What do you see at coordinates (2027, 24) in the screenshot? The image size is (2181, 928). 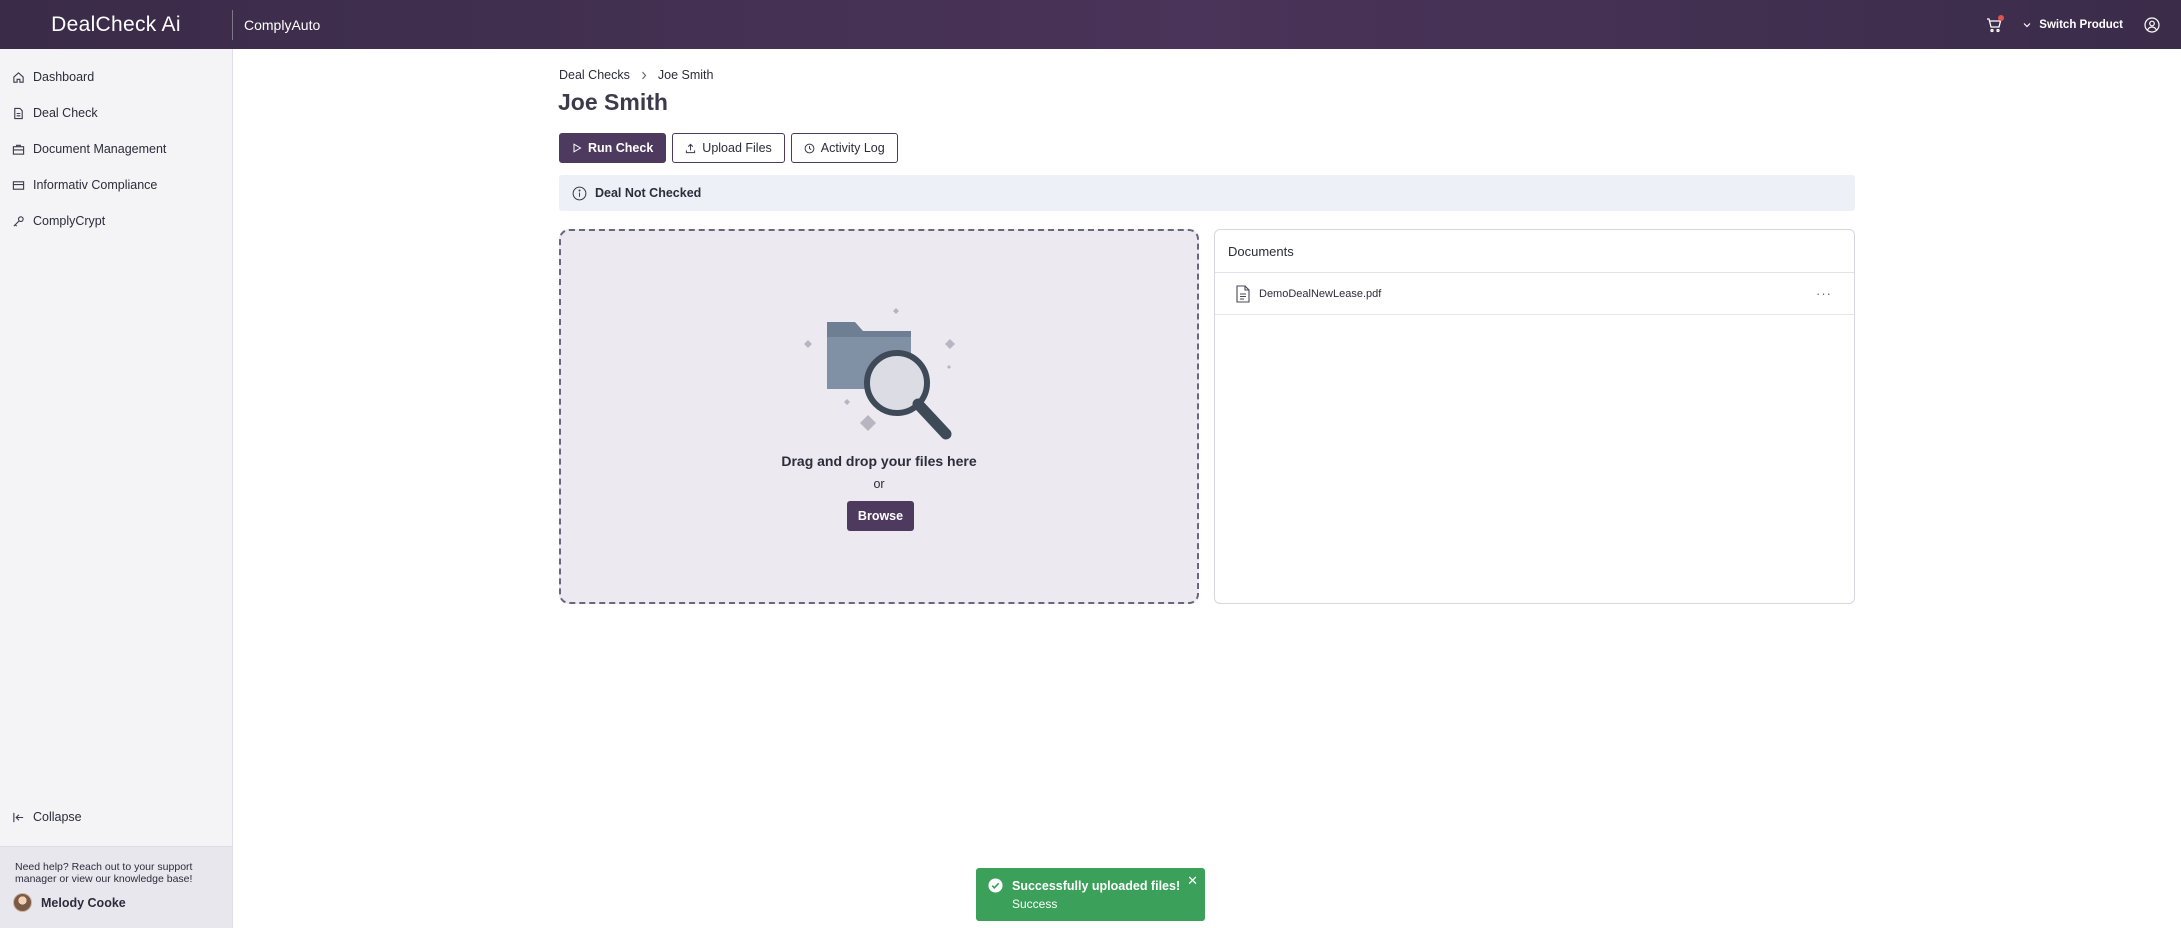 I see `chevron-down-icon` at bounding box center [2027, 24].